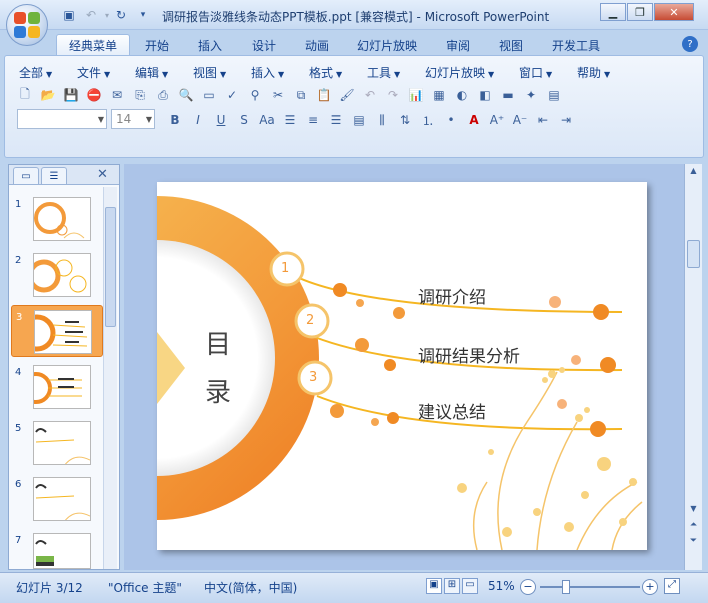 The image size is (708, 603). I want to click on redo-icon: ↻, so click(121, 15).